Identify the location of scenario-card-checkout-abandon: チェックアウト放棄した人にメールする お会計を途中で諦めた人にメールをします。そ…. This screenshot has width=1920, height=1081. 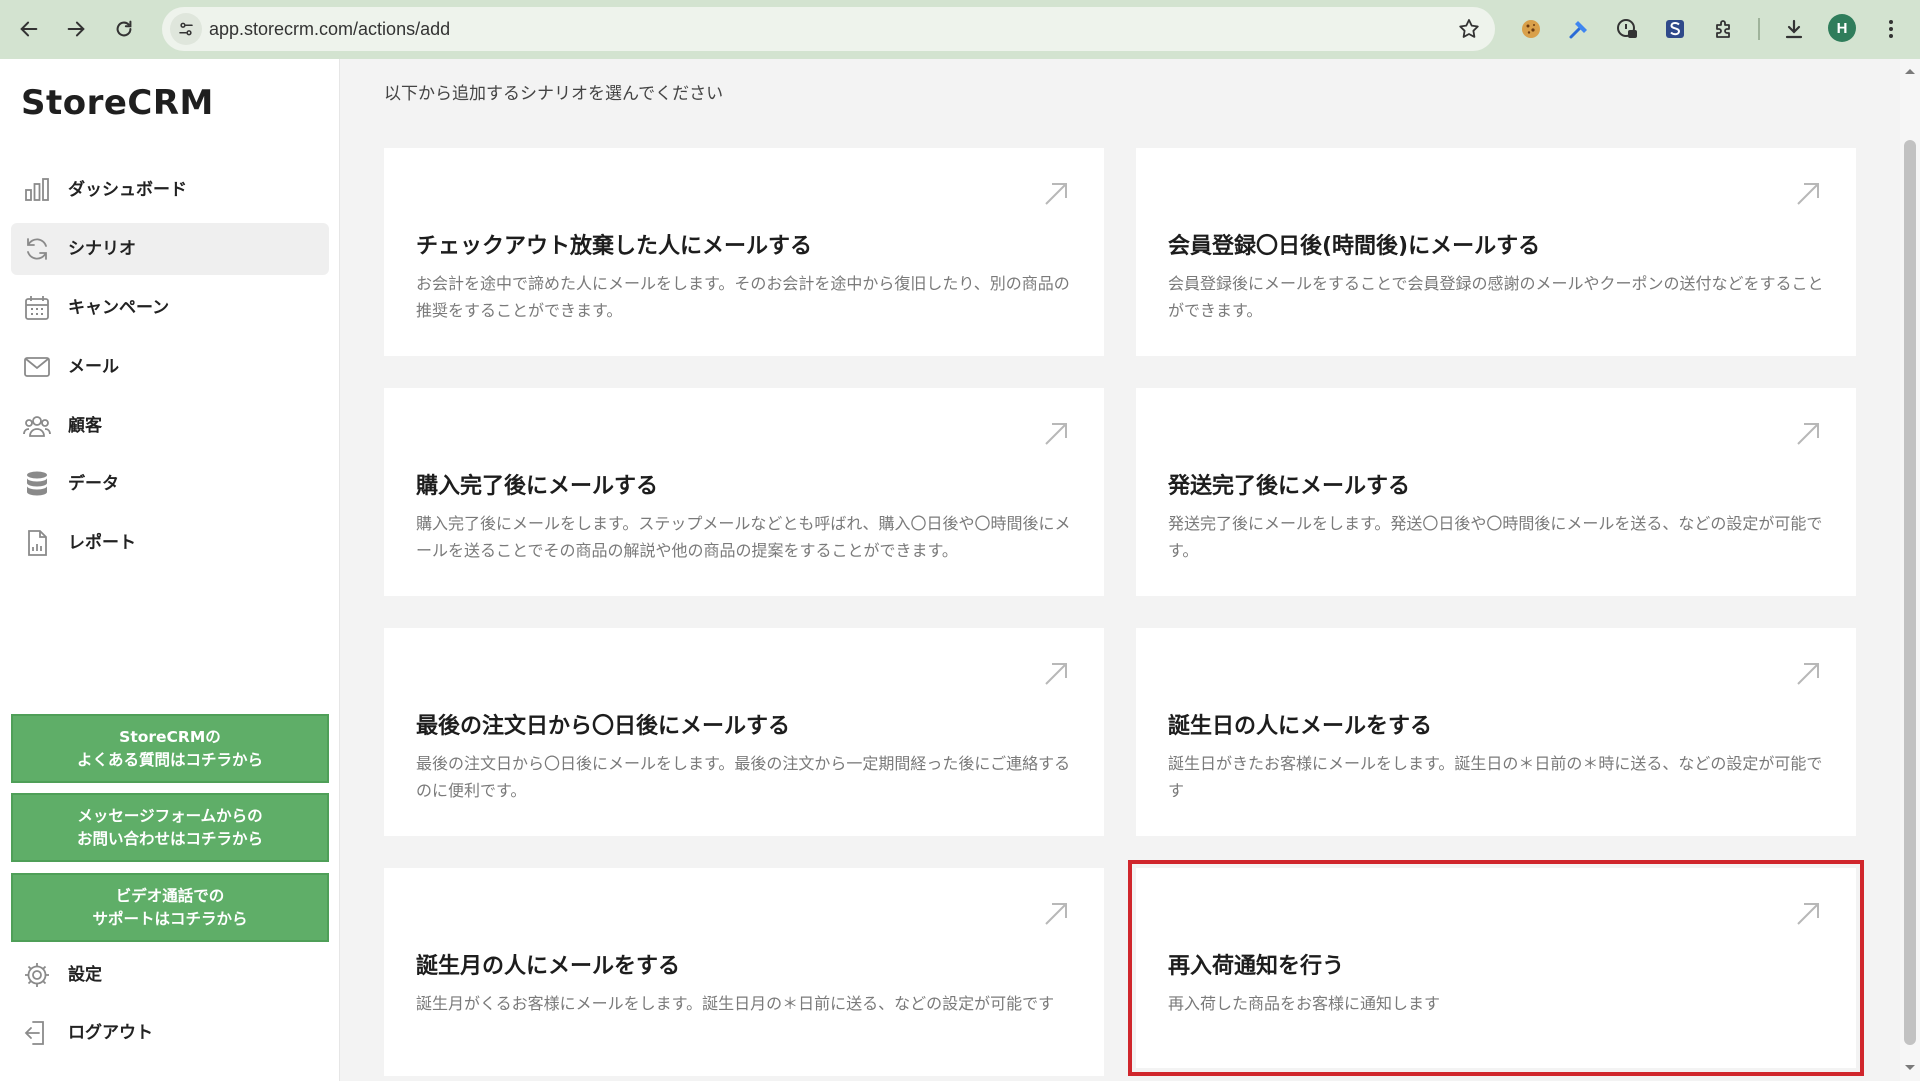
(744, 252).